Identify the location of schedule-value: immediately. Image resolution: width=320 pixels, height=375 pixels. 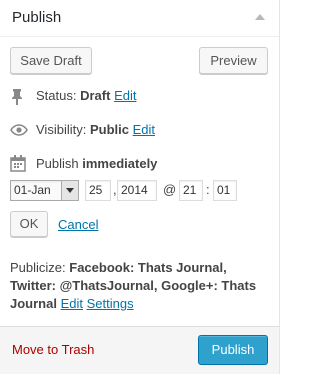
(120, 163).